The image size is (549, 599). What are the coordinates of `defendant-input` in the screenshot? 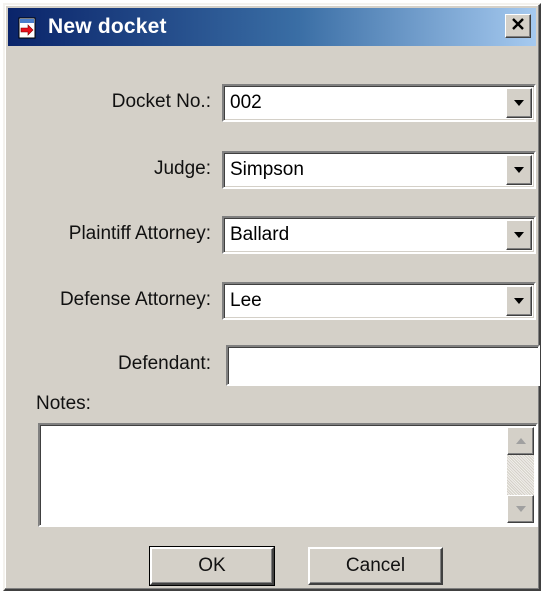 It's located at (383, 365).